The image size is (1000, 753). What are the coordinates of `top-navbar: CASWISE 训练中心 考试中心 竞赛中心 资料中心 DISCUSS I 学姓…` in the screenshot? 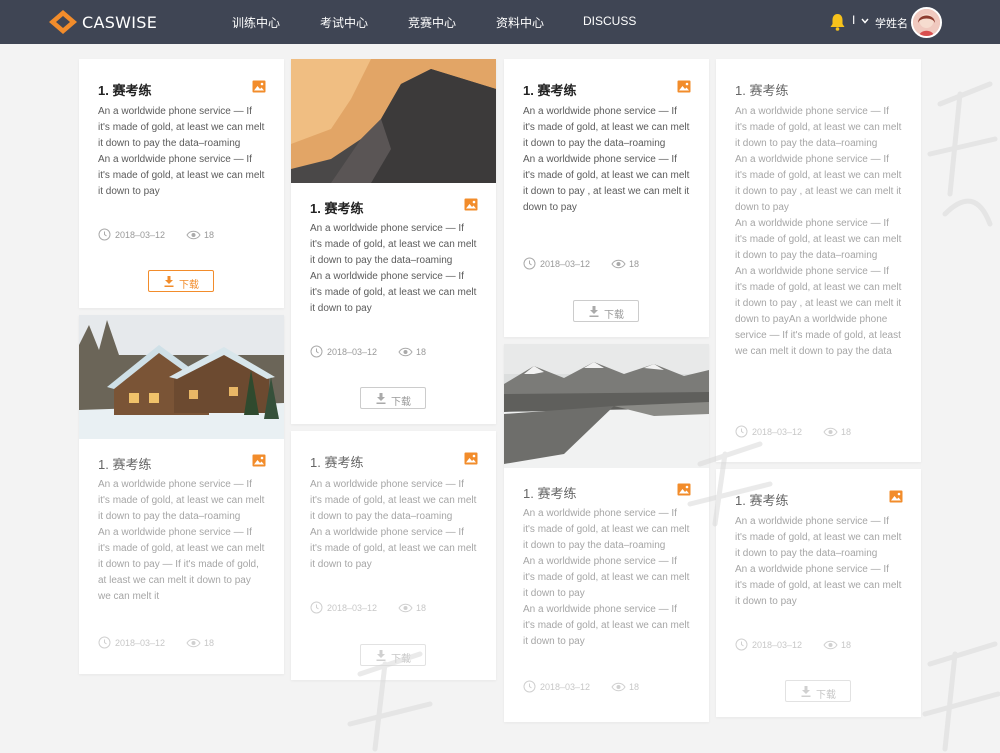 It's located at (500, 22).